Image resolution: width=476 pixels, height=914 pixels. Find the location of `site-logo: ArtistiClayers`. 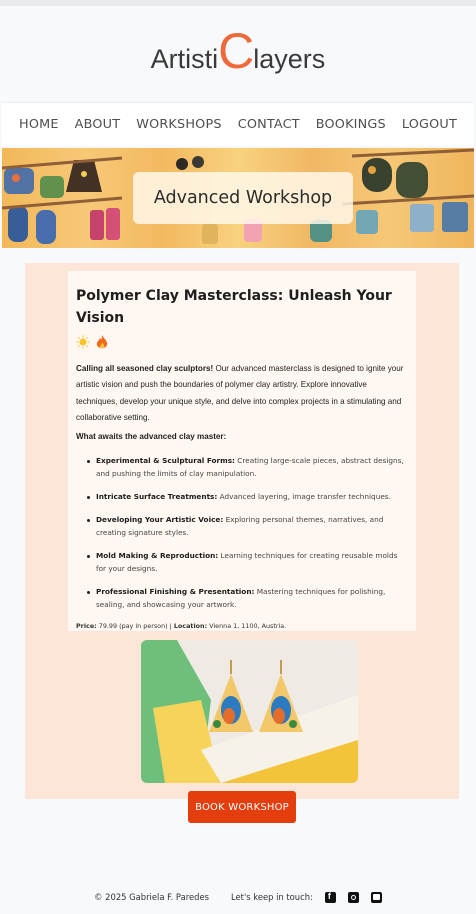

site-logo: ArtistiClayers is located at coordinates (238, 55).